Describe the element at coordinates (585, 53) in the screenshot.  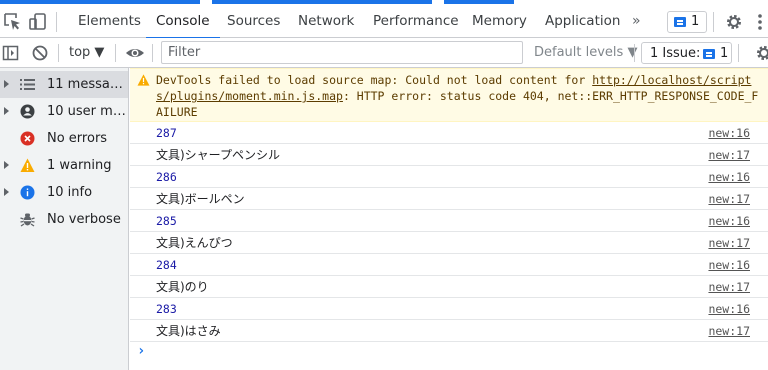
I see `log-levels-dropdown: Default levels ▼` at that location.